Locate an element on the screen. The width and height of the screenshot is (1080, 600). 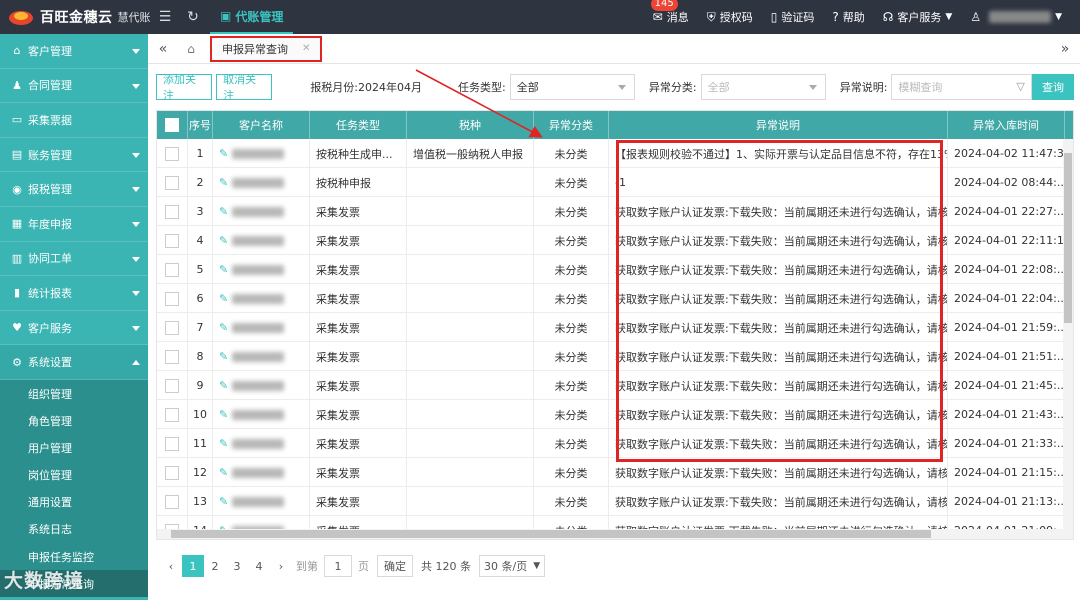
horizontal-scroll-thumb is located at coordinates (551, 534).